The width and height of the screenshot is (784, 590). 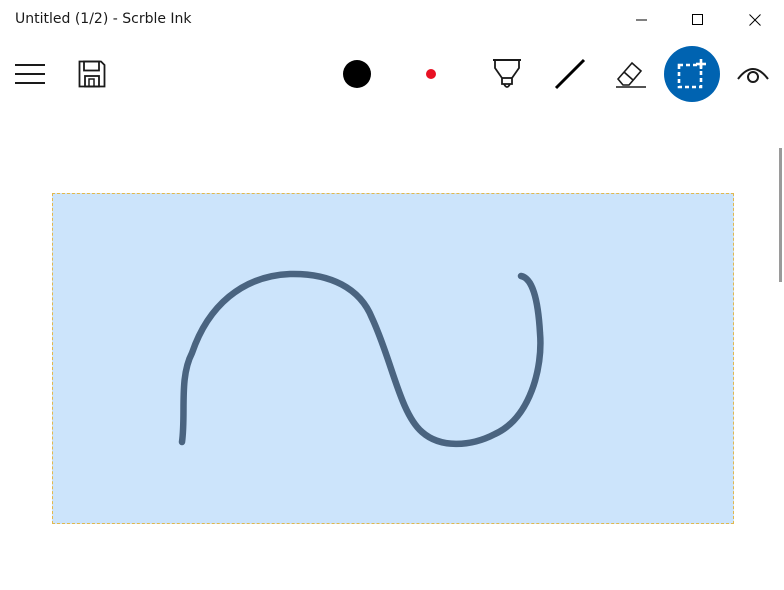 I want to click on close-button, so click(x=755, y=20).